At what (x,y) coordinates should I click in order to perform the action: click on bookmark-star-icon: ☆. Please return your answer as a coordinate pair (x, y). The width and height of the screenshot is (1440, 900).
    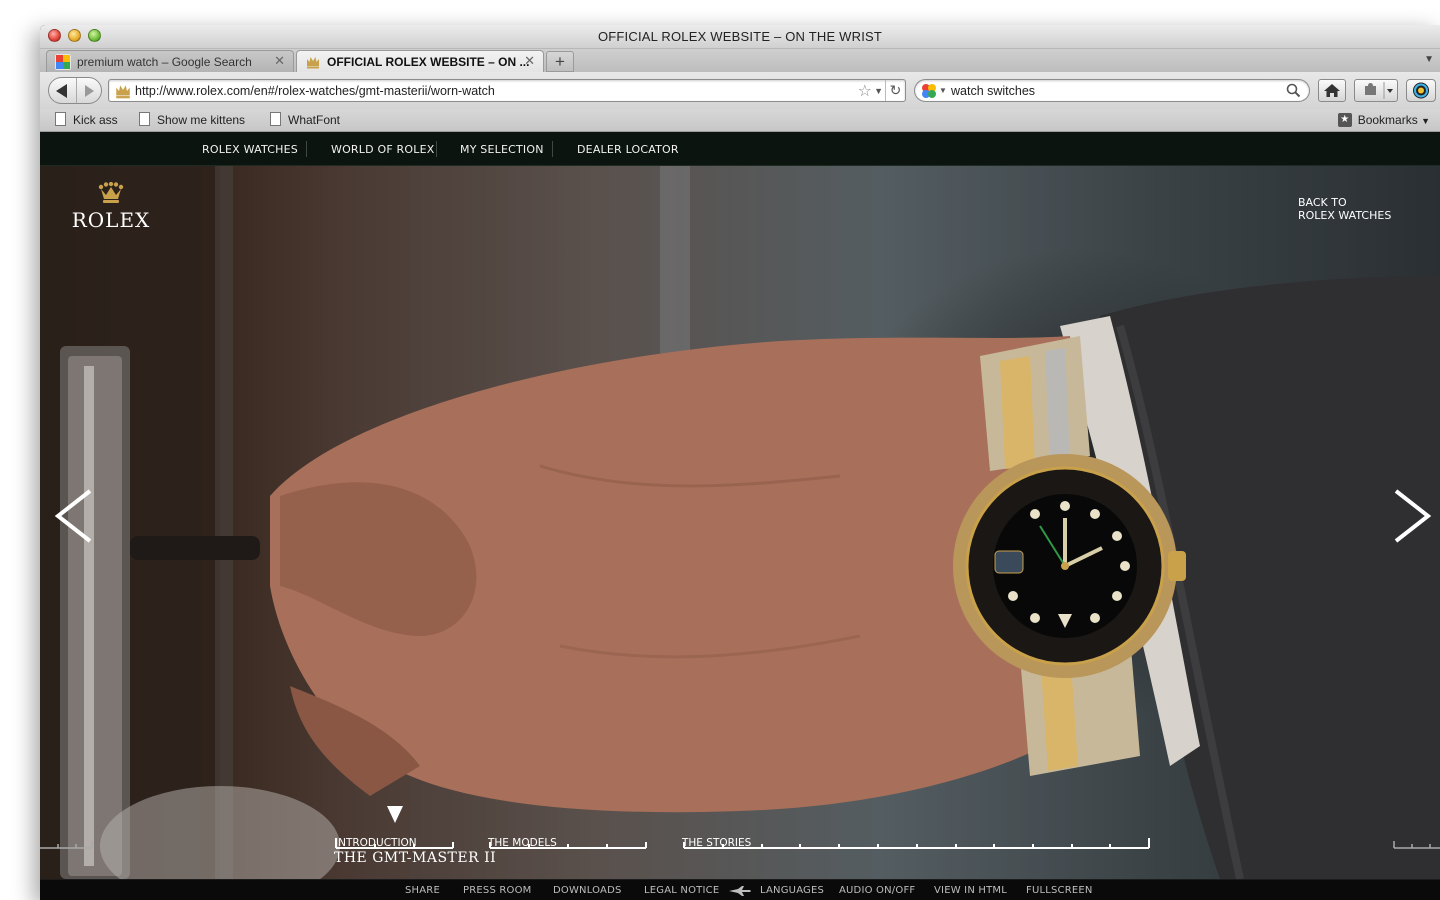
    Looking at the image, I should click on (865, 91).